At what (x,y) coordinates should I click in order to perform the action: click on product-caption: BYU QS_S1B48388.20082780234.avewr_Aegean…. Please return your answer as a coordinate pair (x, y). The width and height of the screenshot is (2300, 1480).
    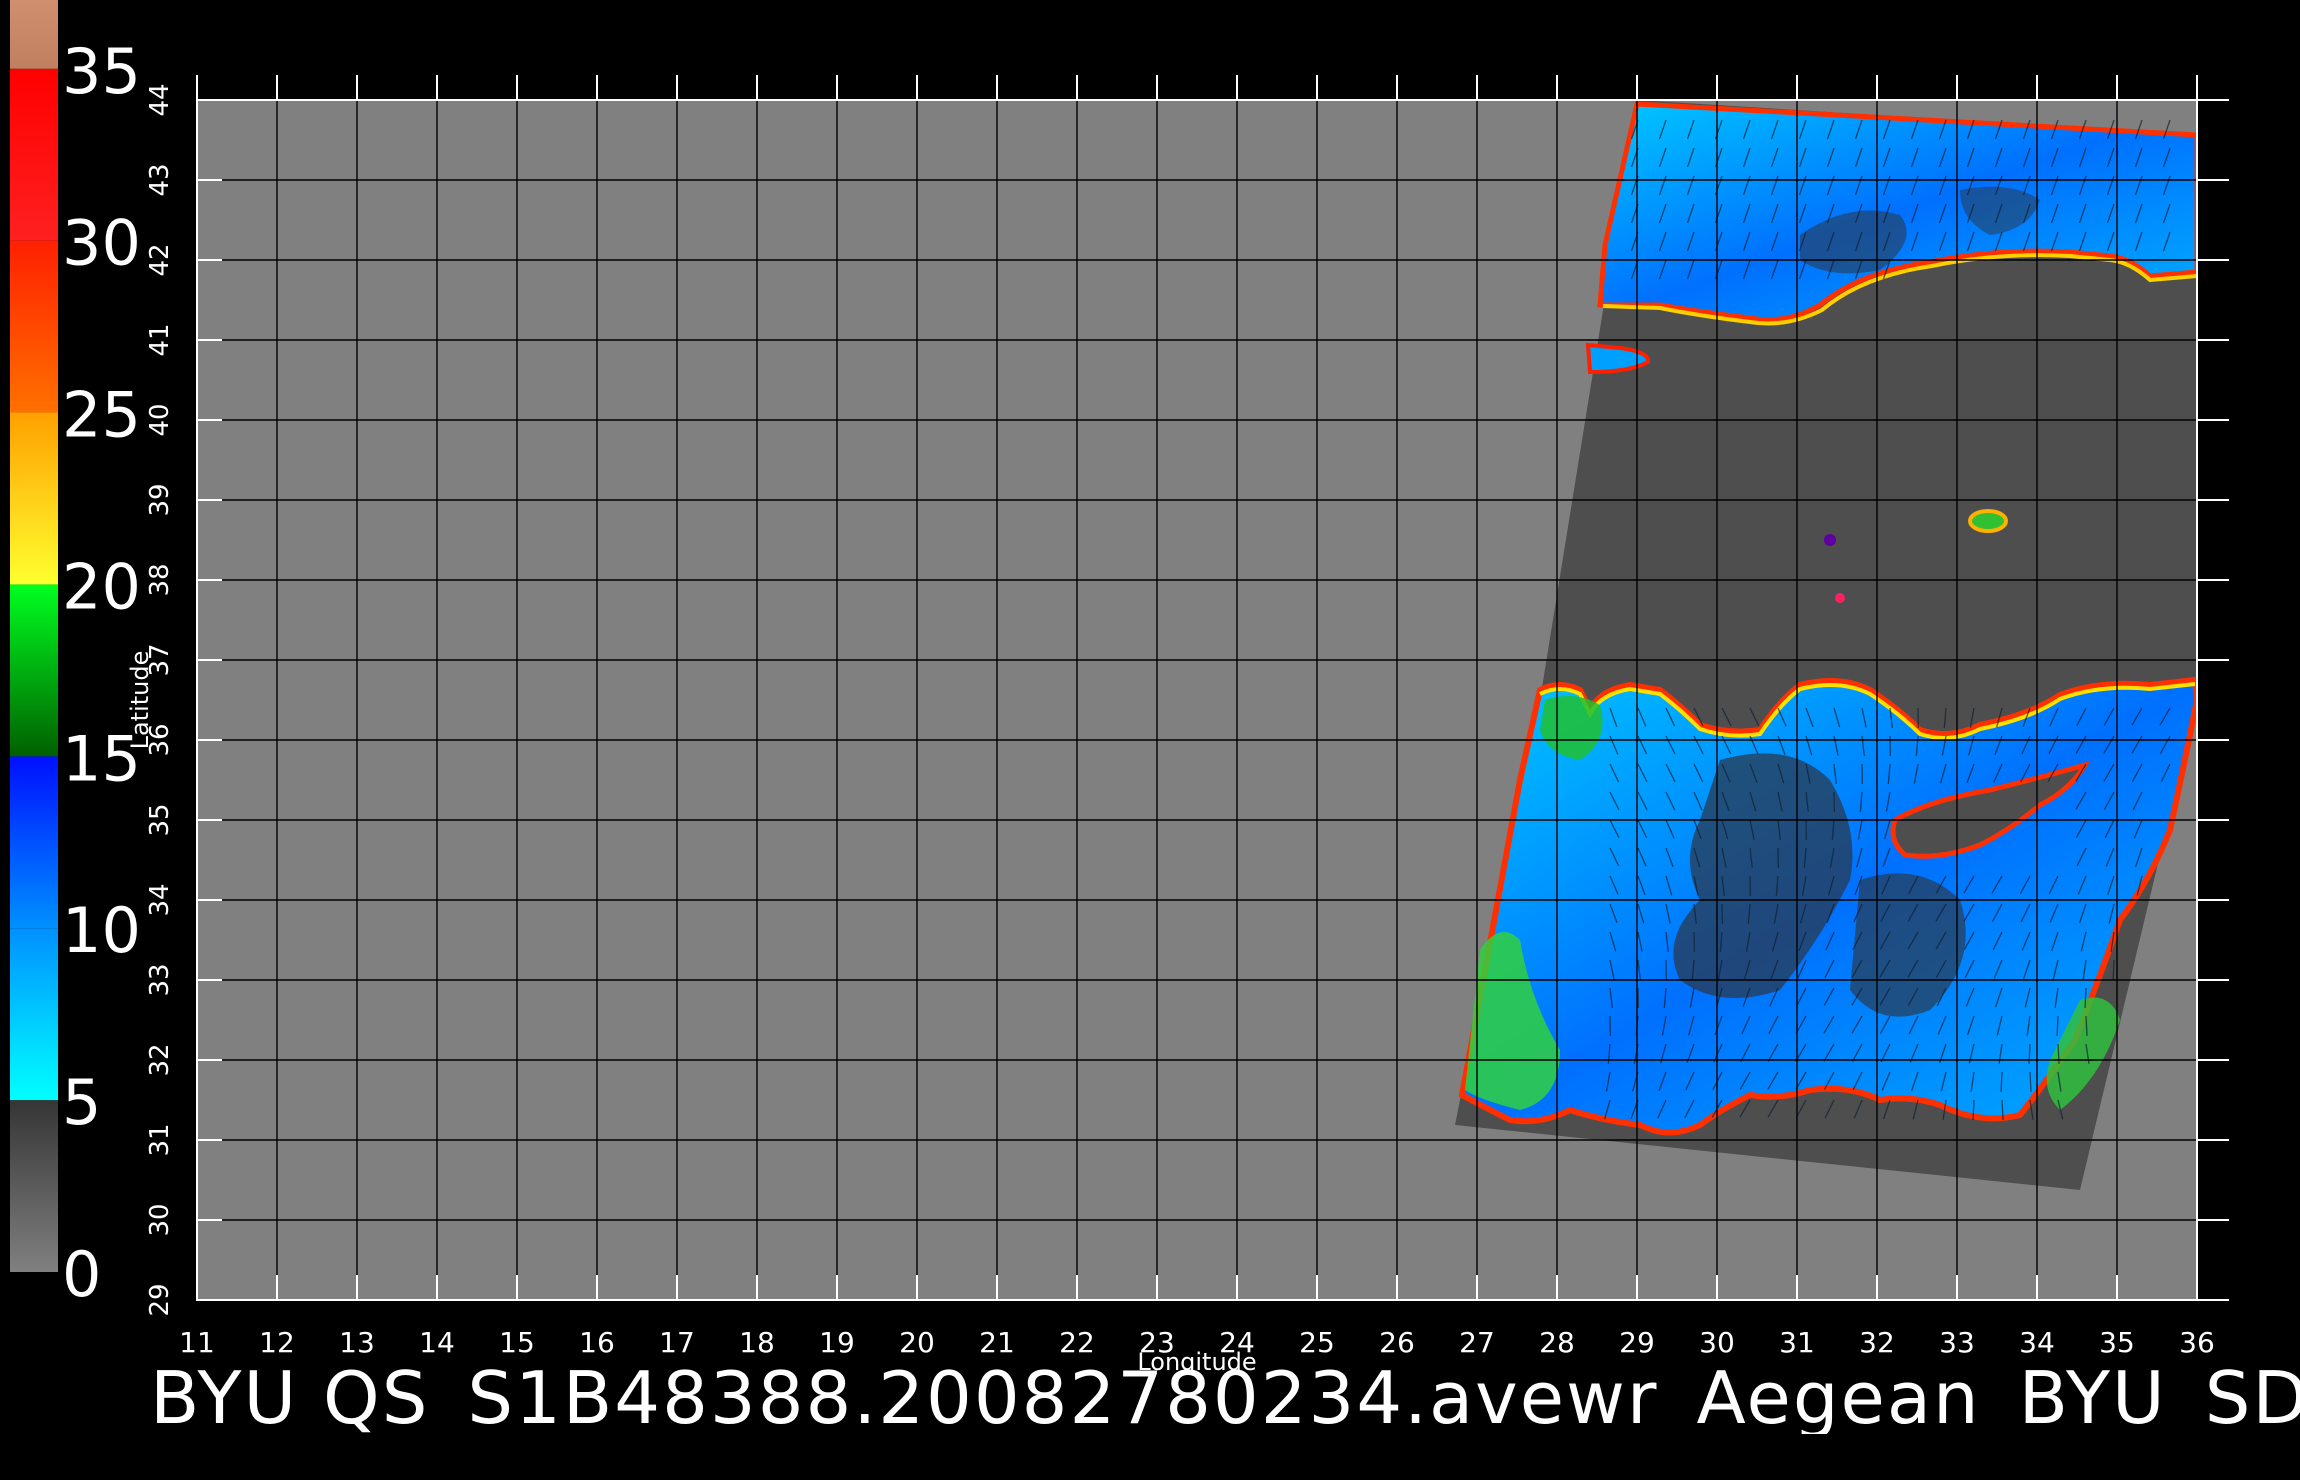
    Looking at the image, I should click on (1225, 1398).